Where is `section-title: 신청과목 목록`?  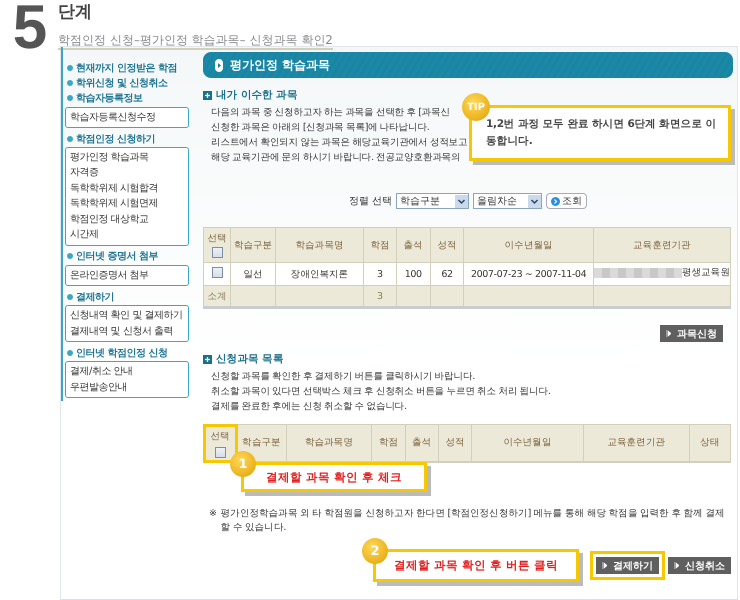
section-title: 신청과목 목록 is located at coordinates (250, 359).